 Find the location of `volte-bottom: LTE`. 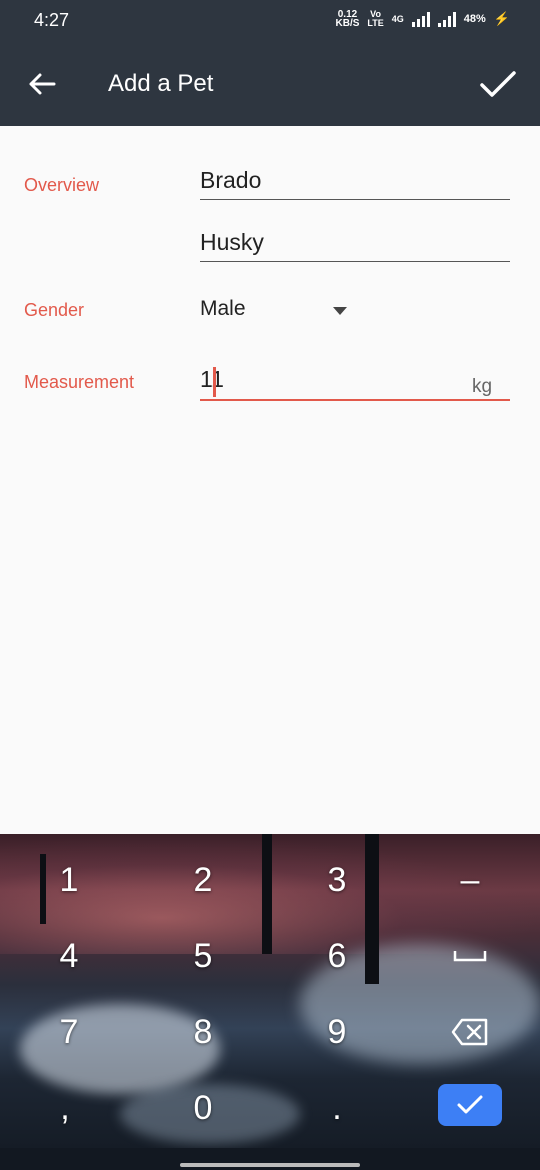

volte-bottom: LTE is located at coordinates (375, 23).